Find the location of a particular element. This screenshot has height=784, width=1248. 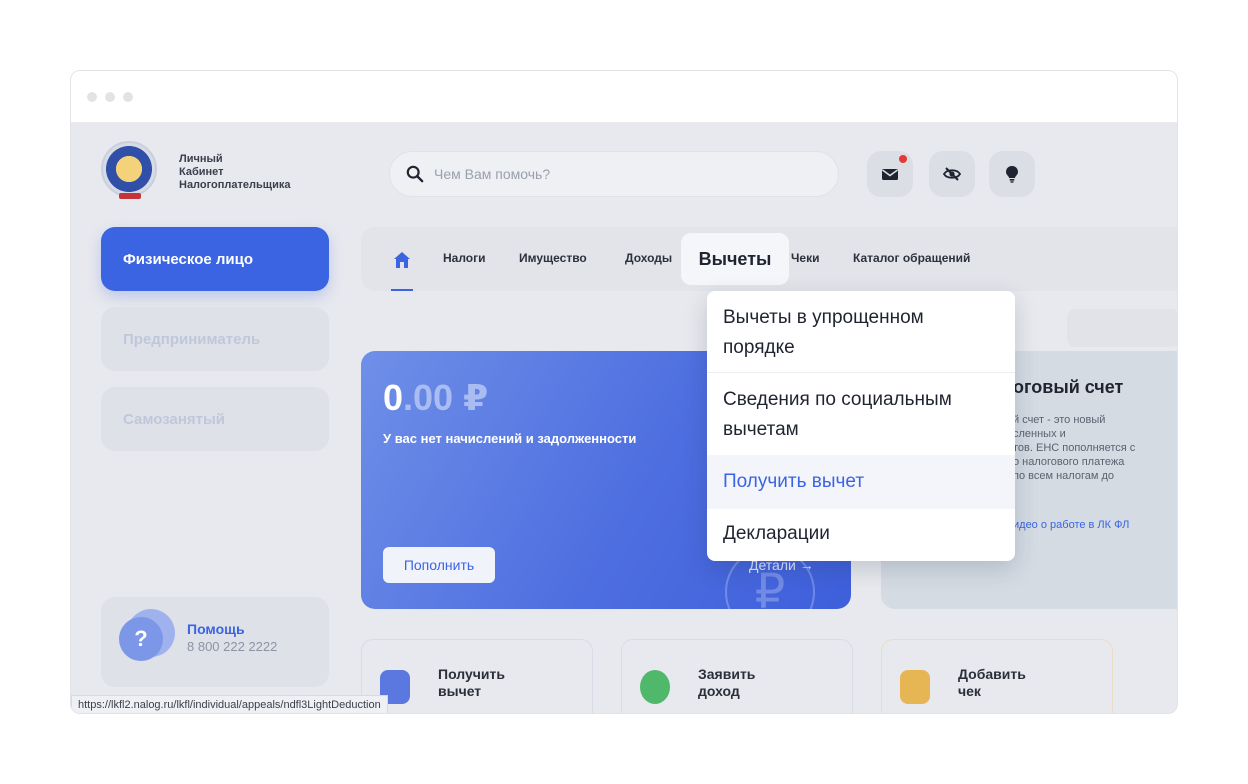

notification-dot is located at coordinates (903, 159).